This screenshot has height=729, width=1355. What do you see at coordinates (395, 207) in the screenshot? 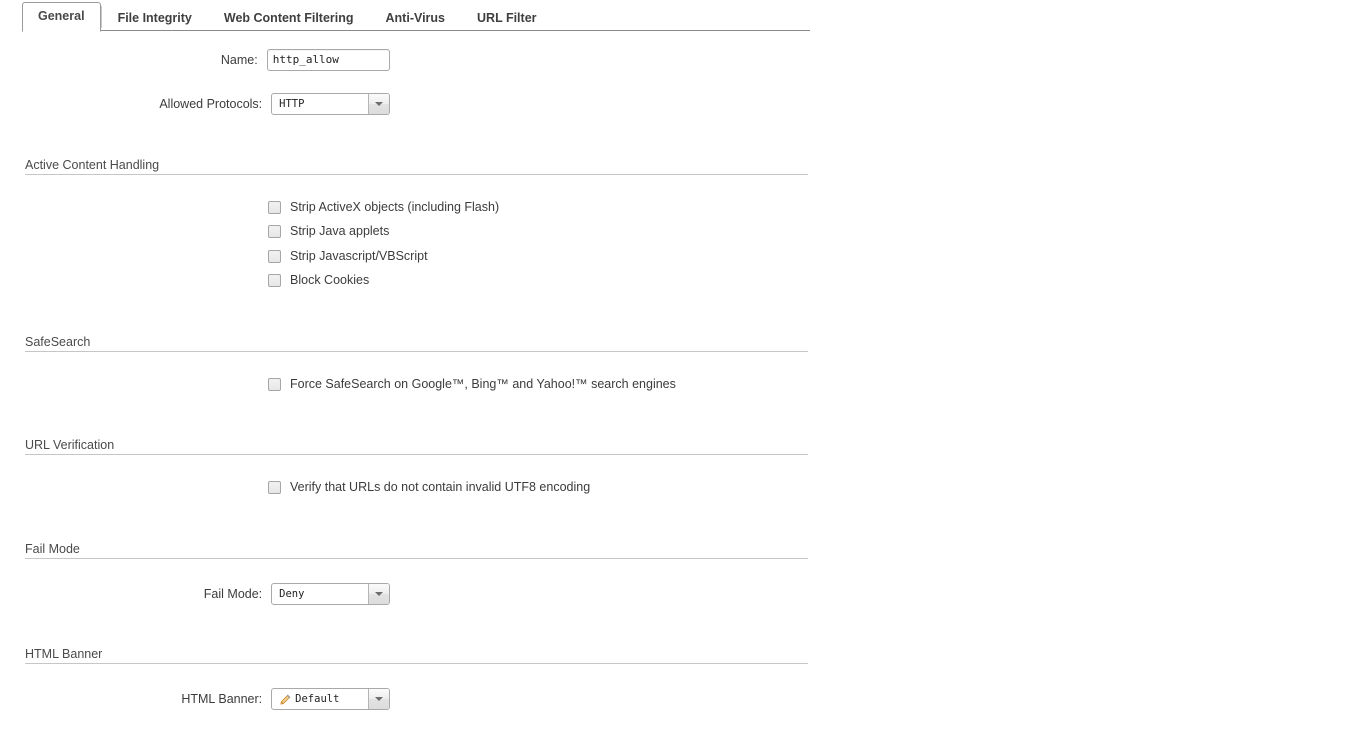
I see `checkbox-label-strip-activex: Strip ActiveX objects (including Flash)` at bounding box center [395, 207].